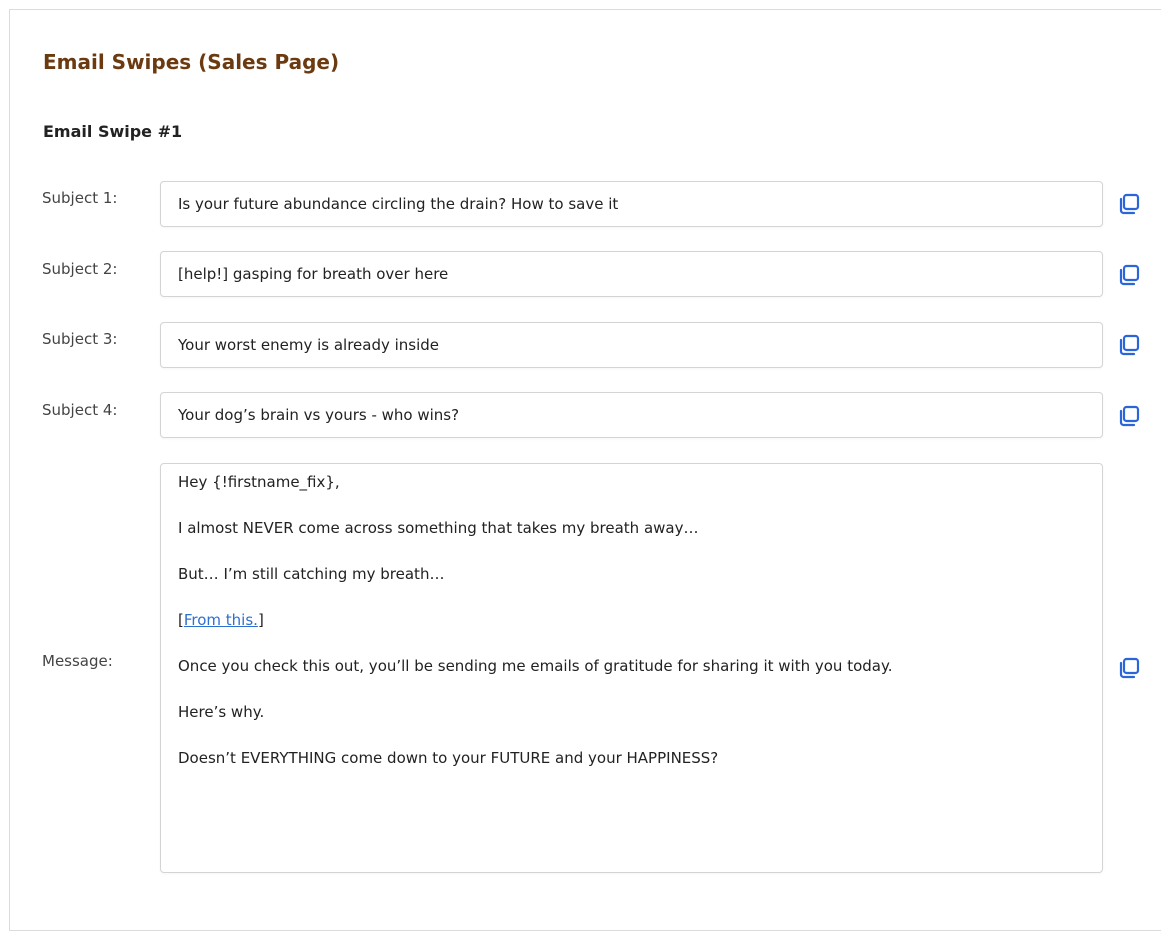 The height and width of the screenshot is (931, 1161). I want to click on copy-subject-4-button, so click(1129, 416).